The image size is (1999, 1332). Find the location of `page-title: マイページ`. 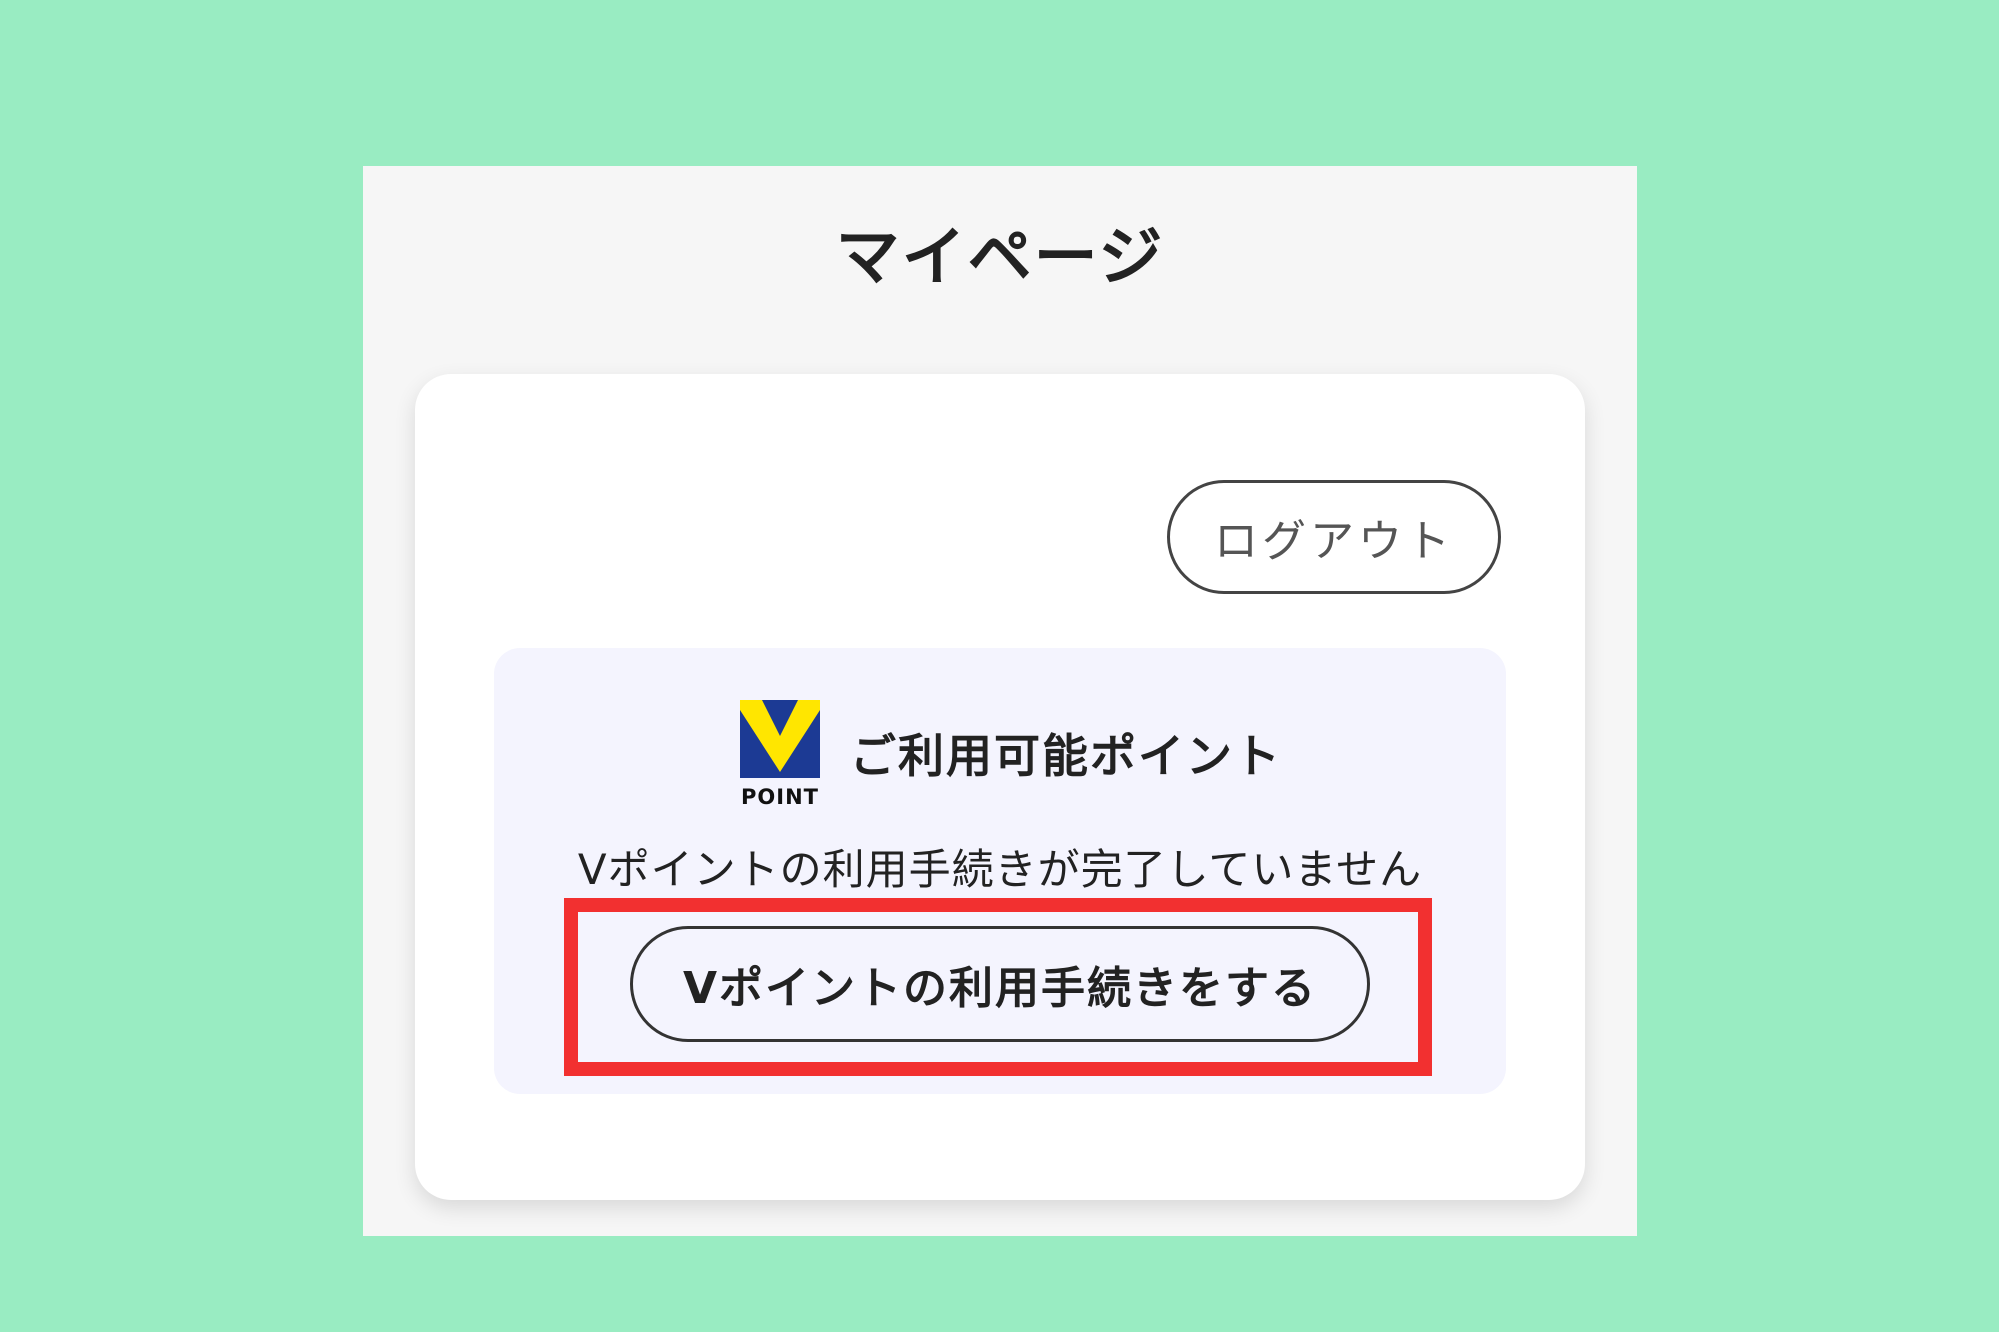

page-title: マイページ is located at coordinates (1000, 258).